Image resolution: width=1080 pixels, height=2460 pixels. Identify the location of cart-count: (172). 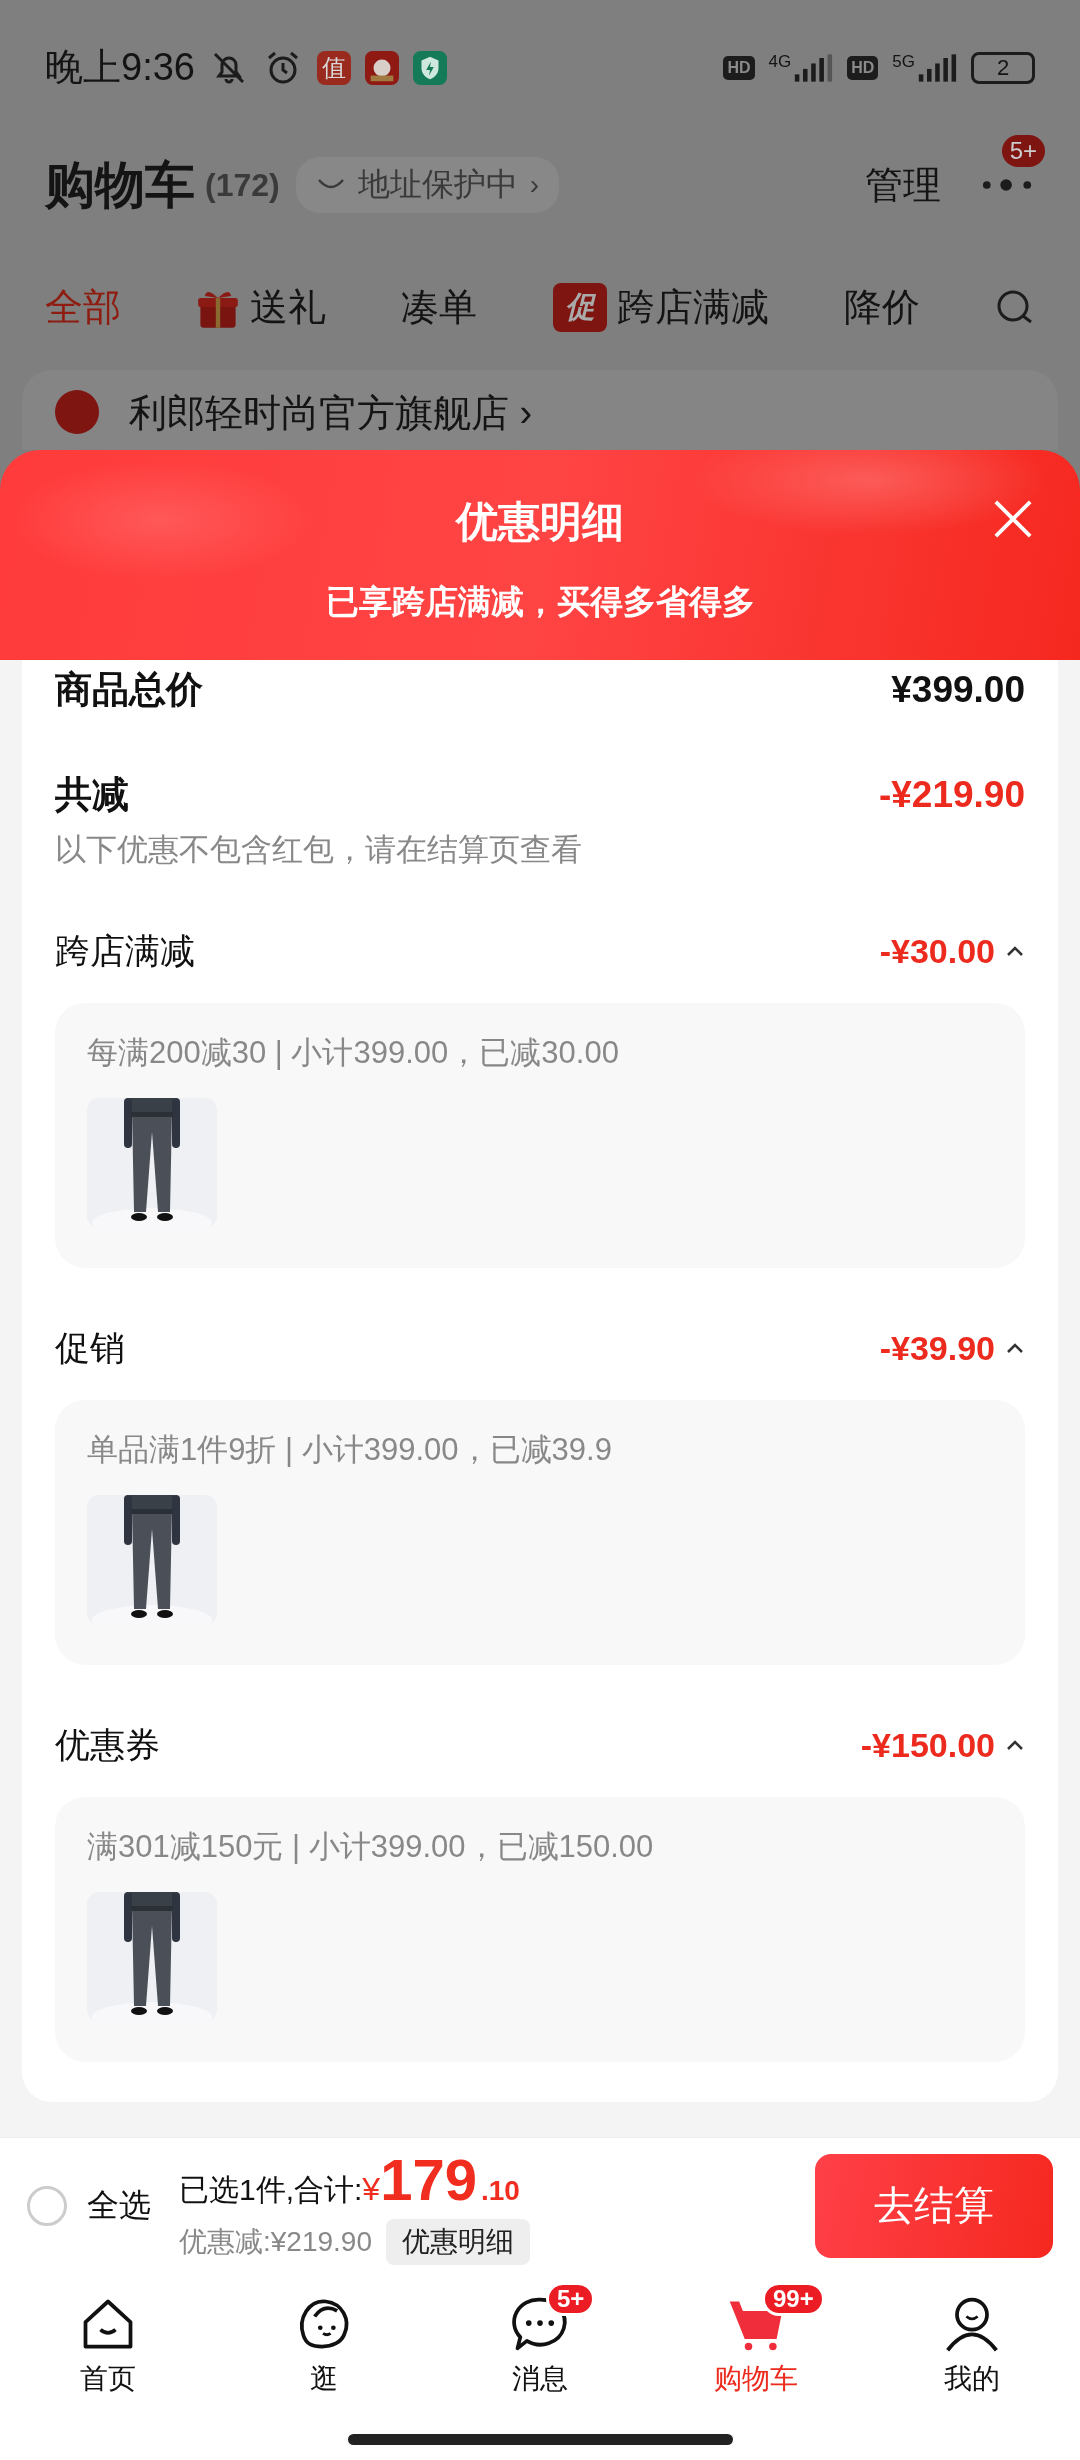
(242, 185).